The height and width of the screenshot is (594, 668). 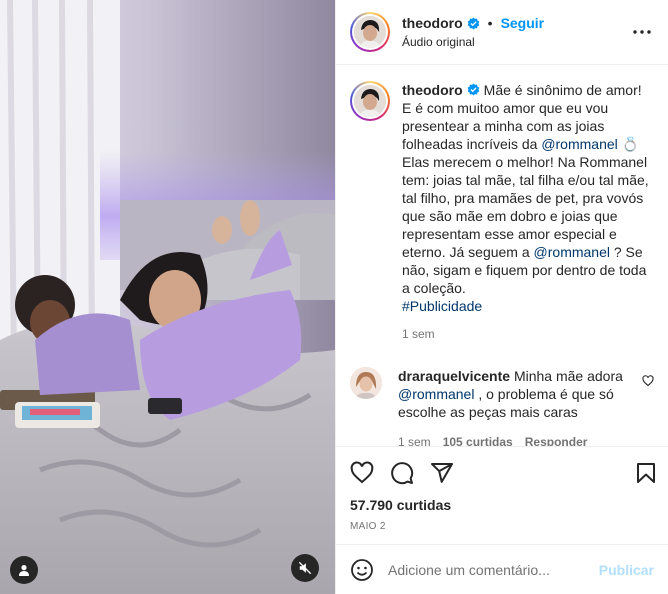 I want to click on original-audio-link: Áudio original, so click(x=516, y=42).